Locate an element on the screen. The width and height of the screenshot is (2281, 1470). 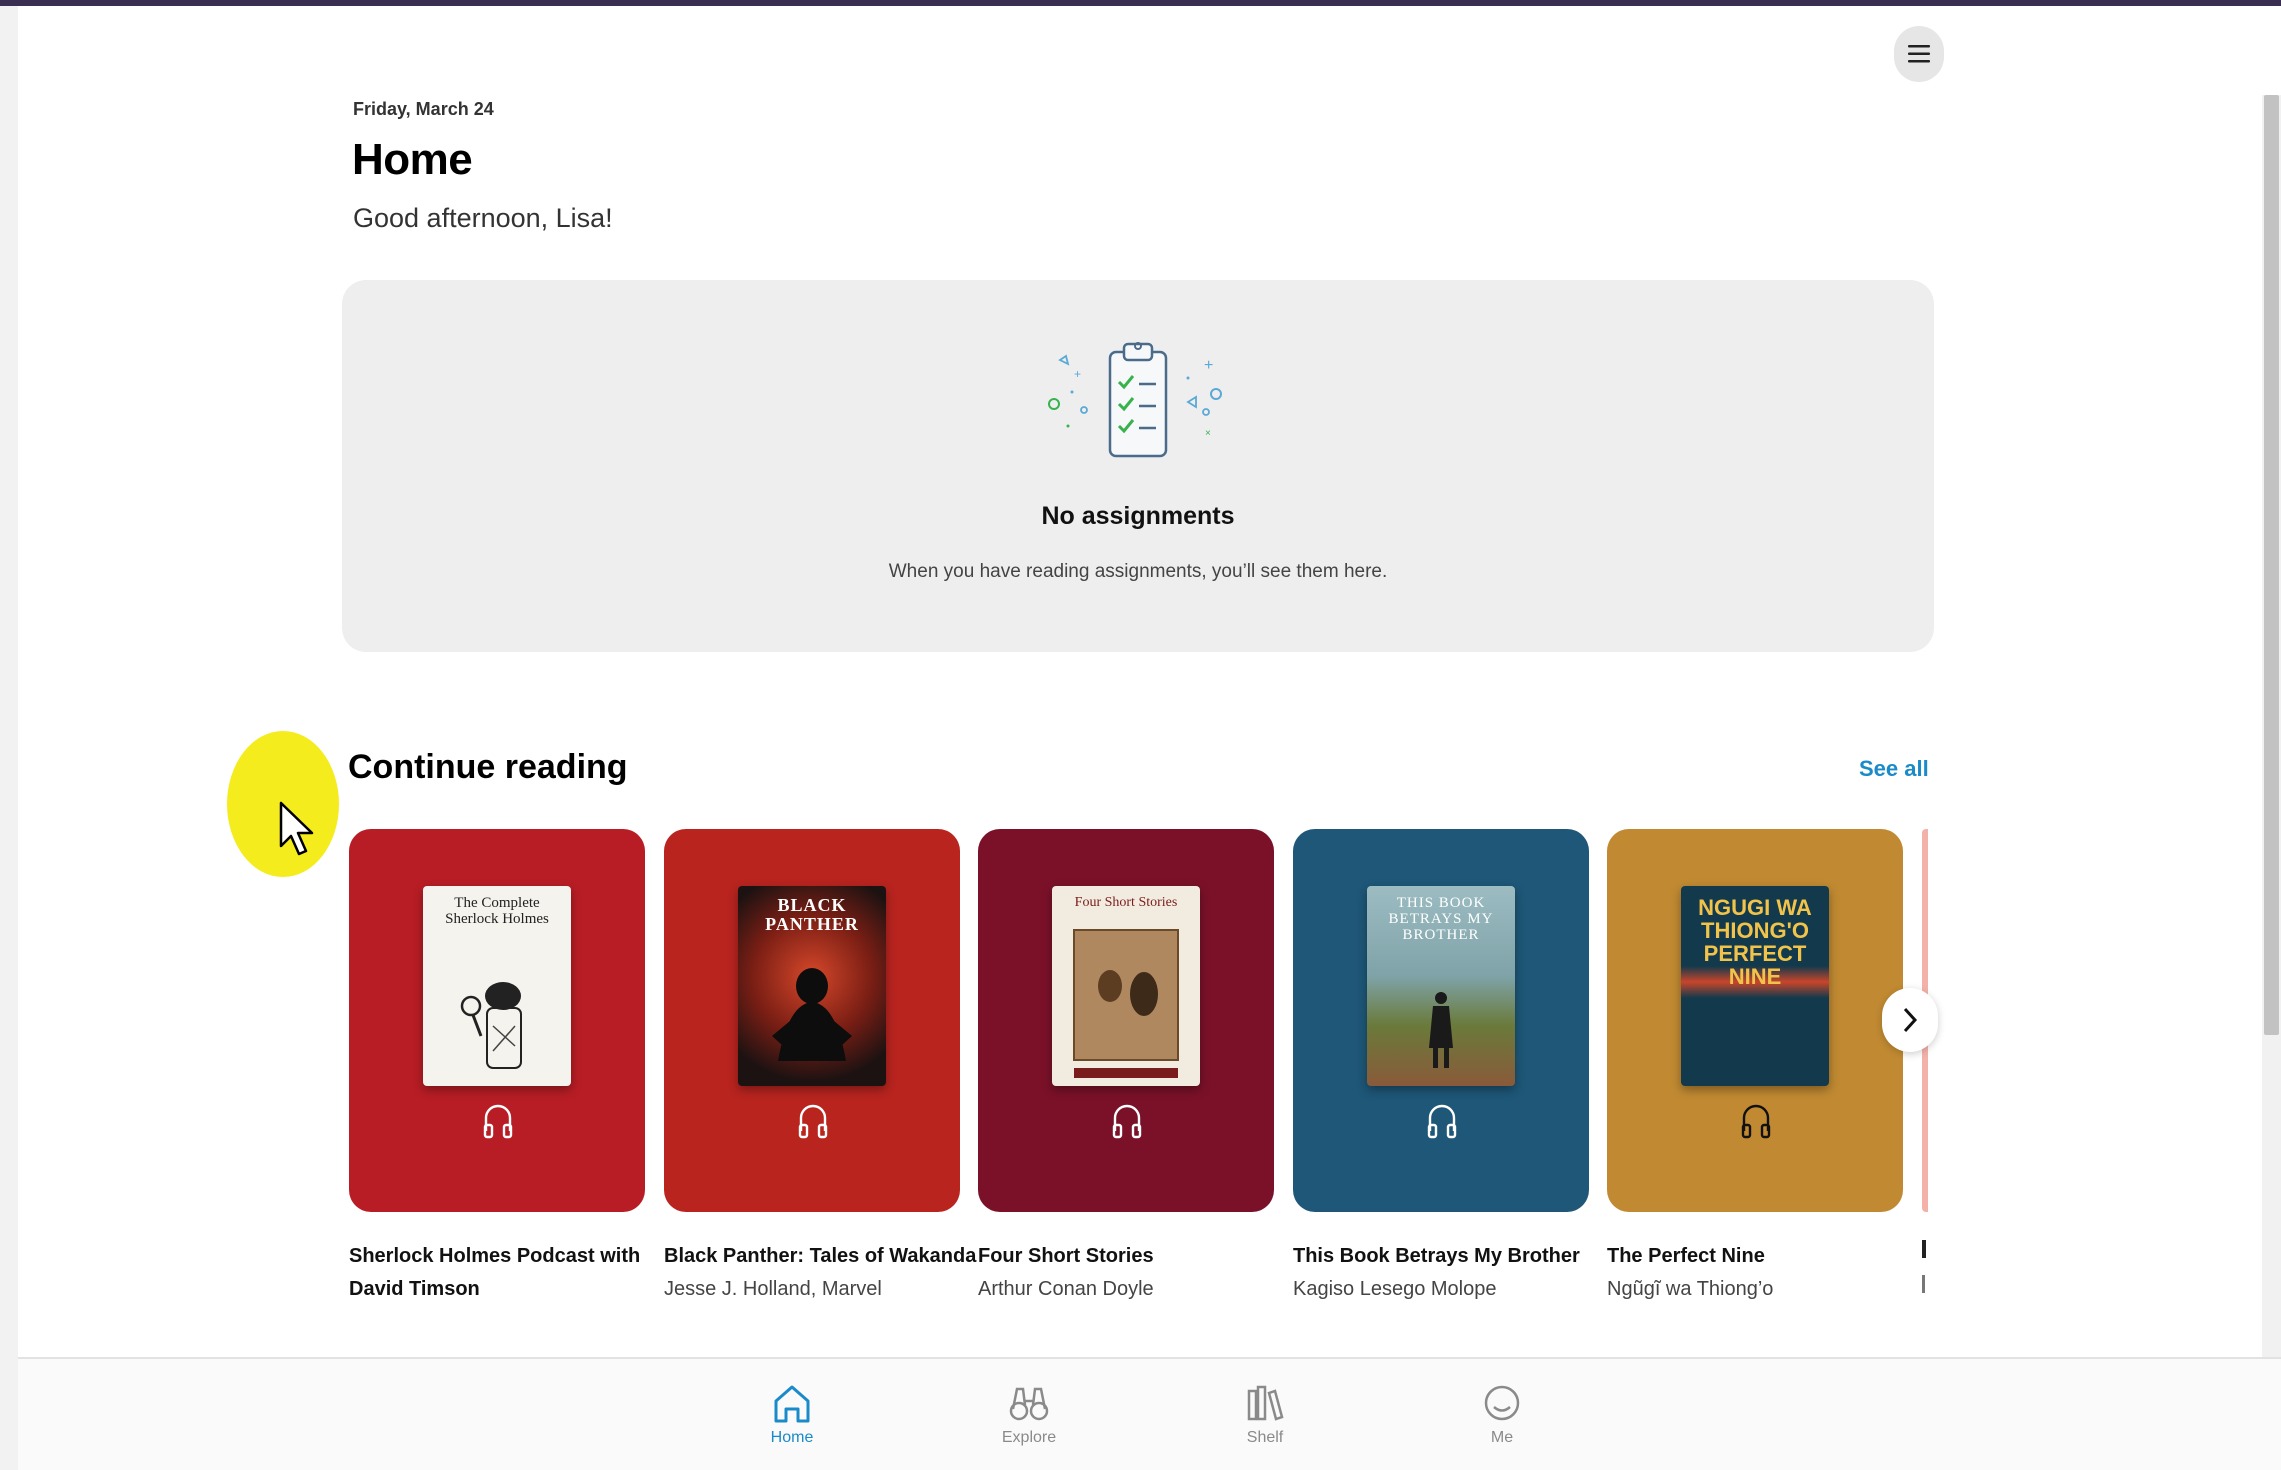
clipboard-checklist-icon: + + × is located at coordinates (1135, 400).